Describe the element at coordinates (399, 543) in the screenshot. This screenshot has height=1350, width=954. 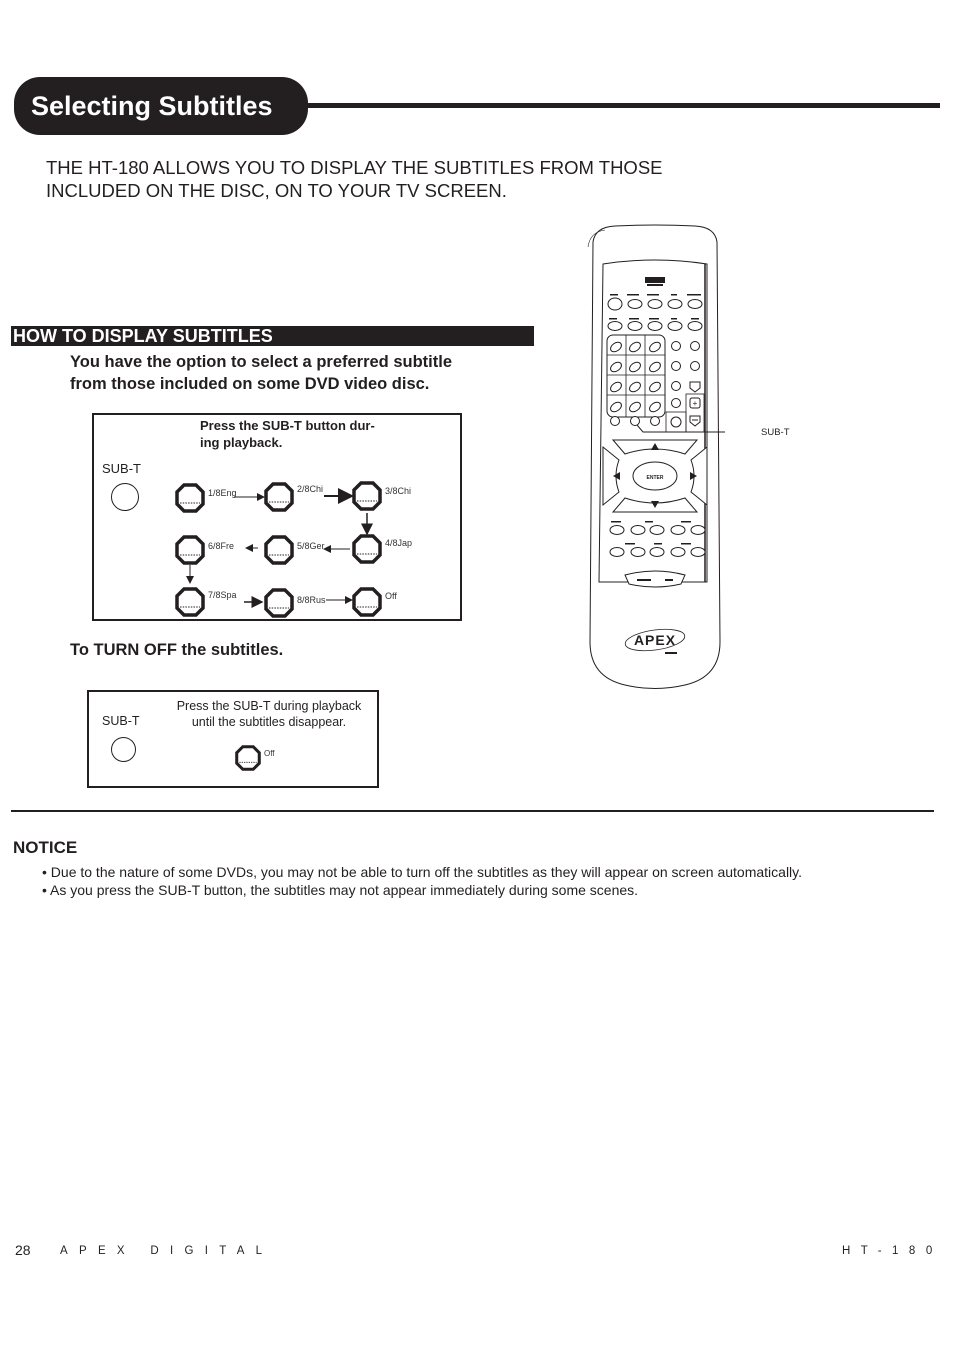
I see `step-label: 4/8Jap` at that location.